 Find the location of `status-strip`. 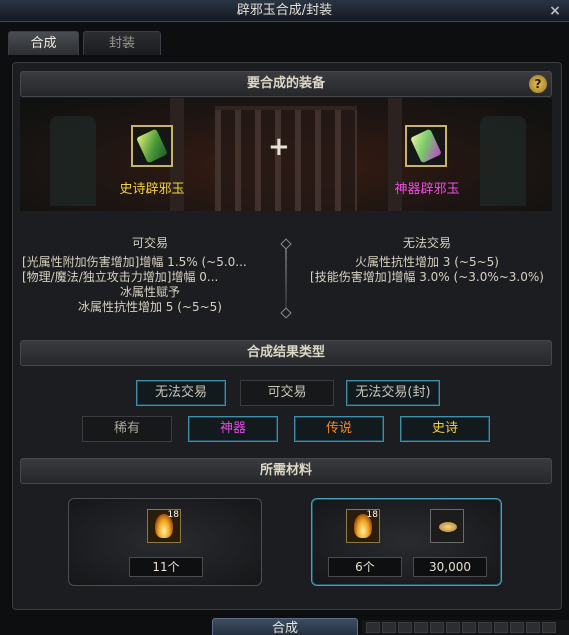

status-strip is located at coordinates (465, 627).